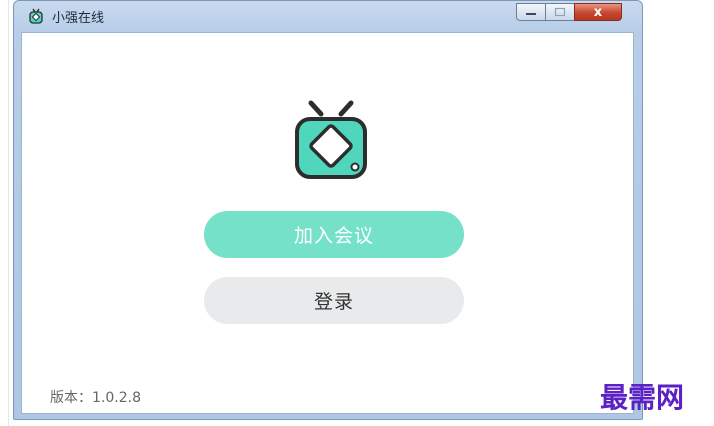  I want to click on login-button: 登录, so click(334, 300).